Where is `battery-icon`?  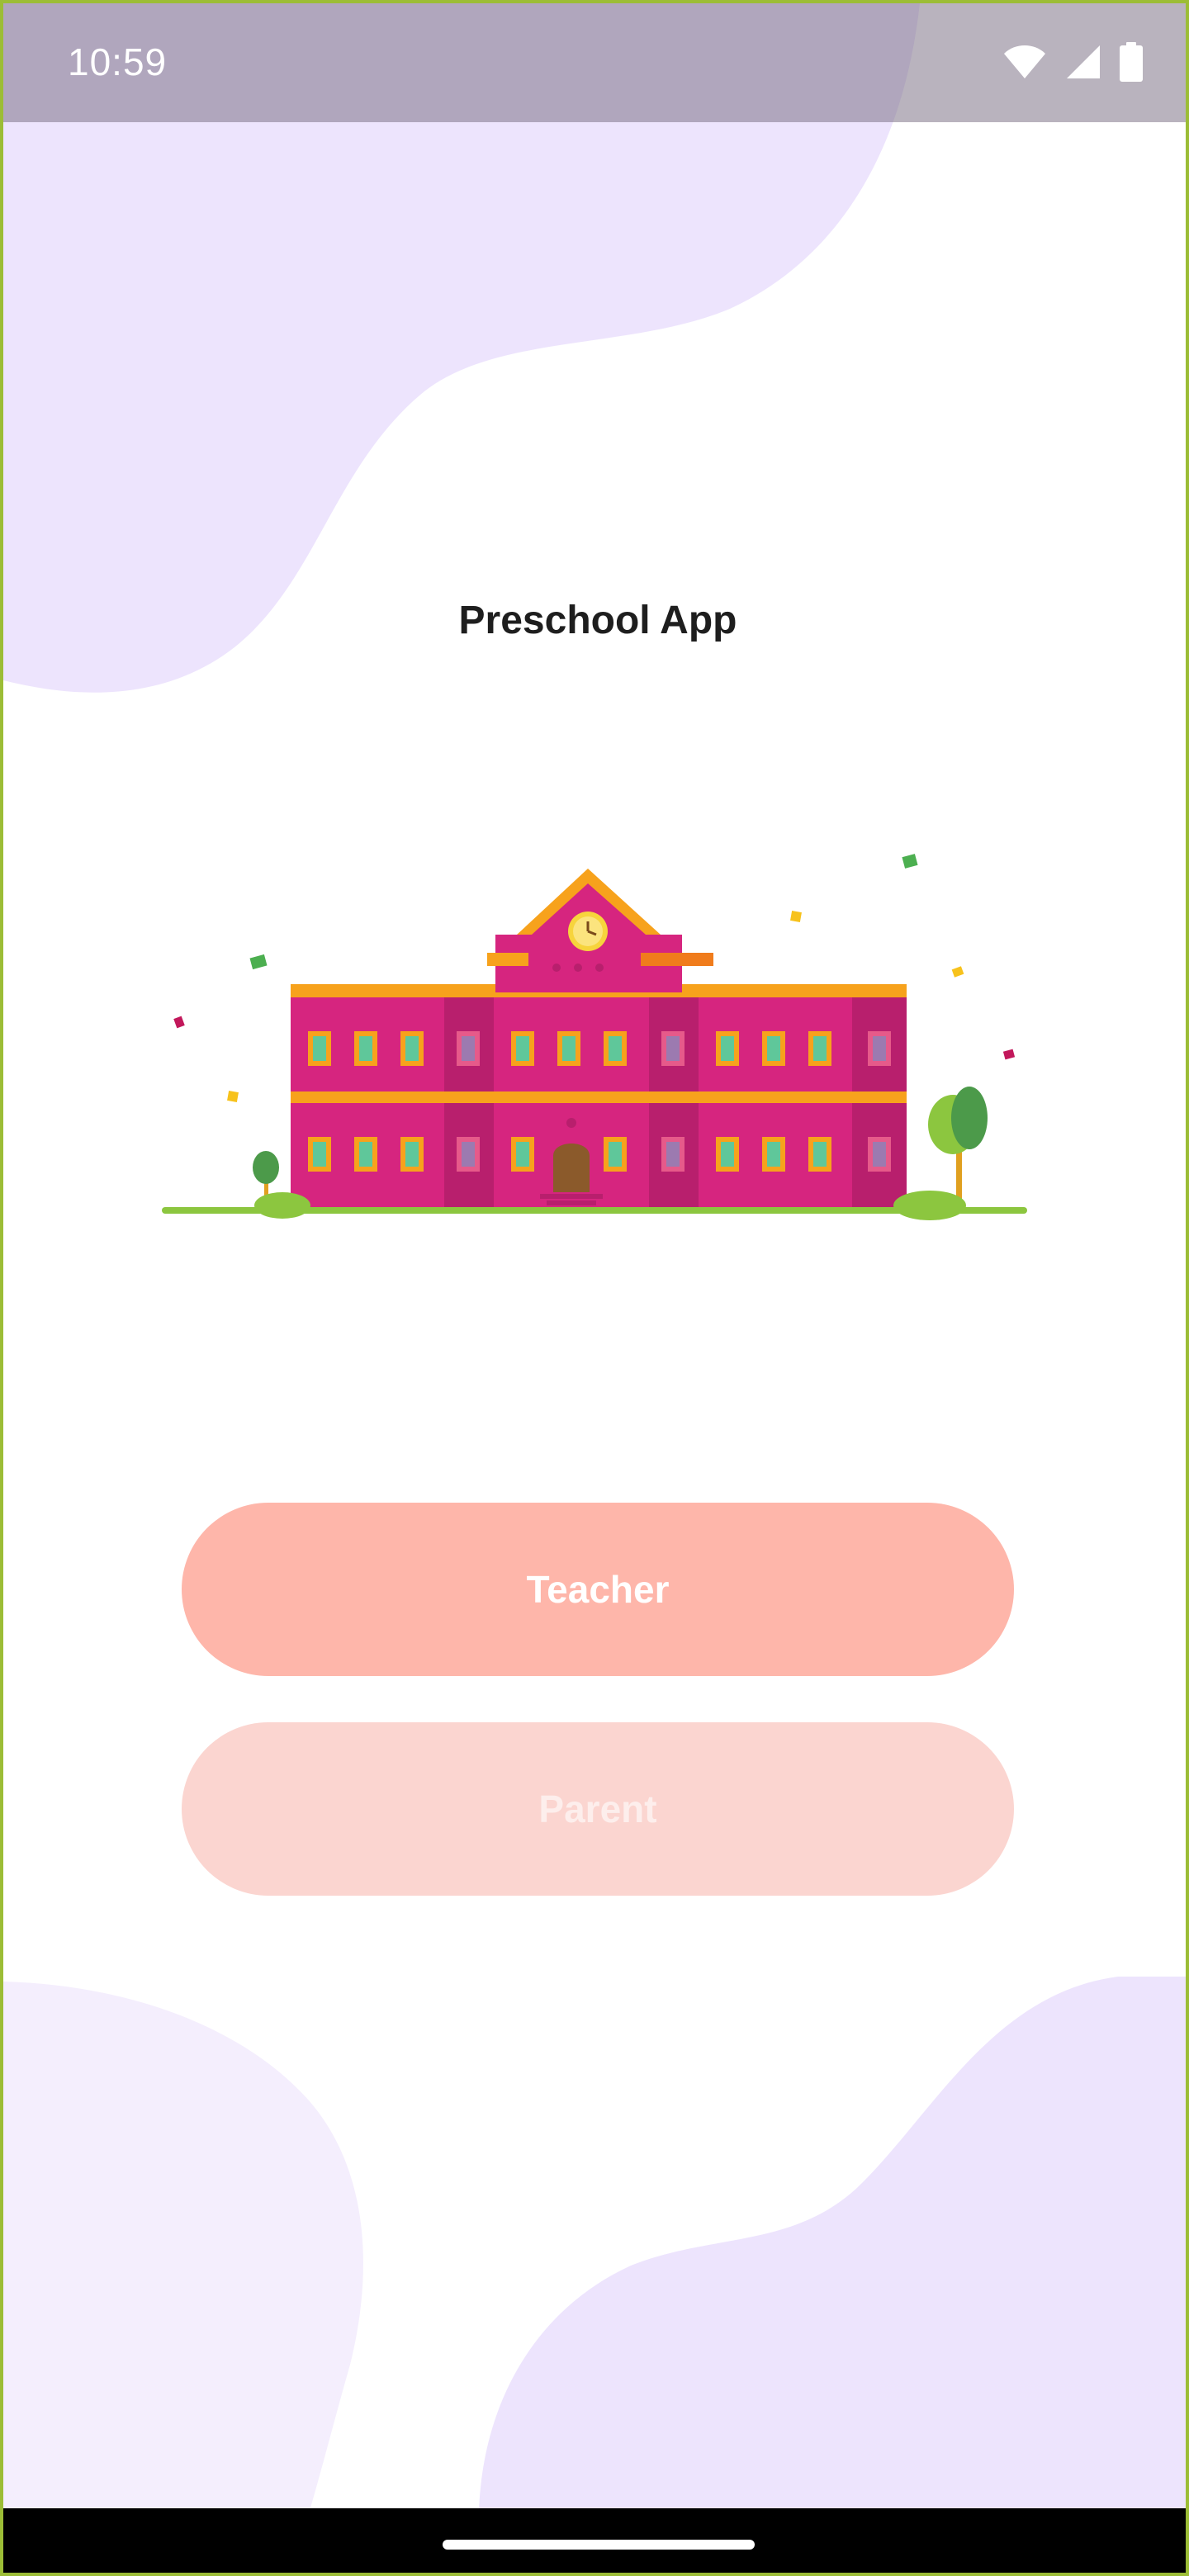 battery-icon is located at coordinates (1131, 62).